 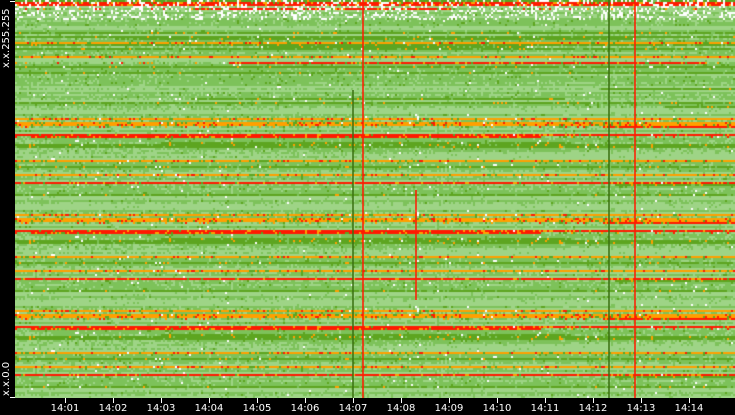 What do you see at coordinates (641, 408) in the screenshot?
I see `x-tick-label: 14:13` at bounding box center [641, 408].